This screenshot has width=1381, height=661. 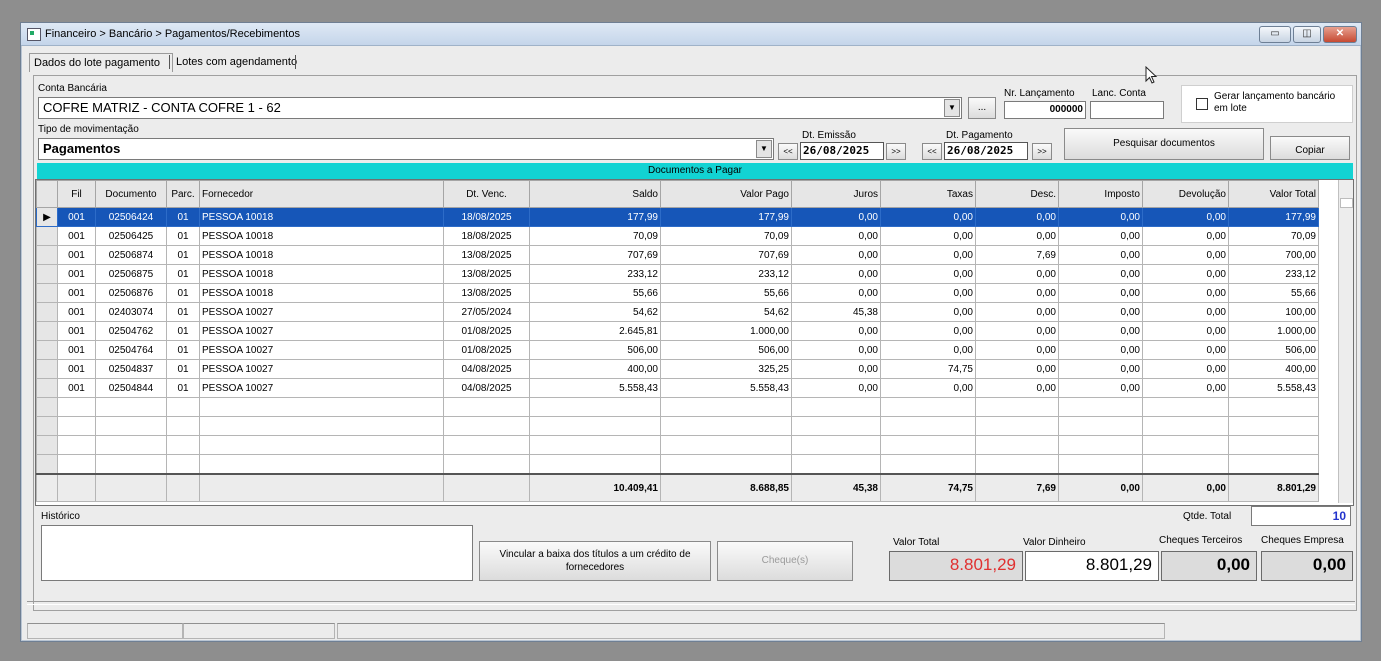 What do you see at coordinates (500, 108) in the screenshot?
I see `conta-bancaria-select: COFRE MATRIZ - CONTA COFRE 1 - 62 ▼` at bounding box center [500, 108].